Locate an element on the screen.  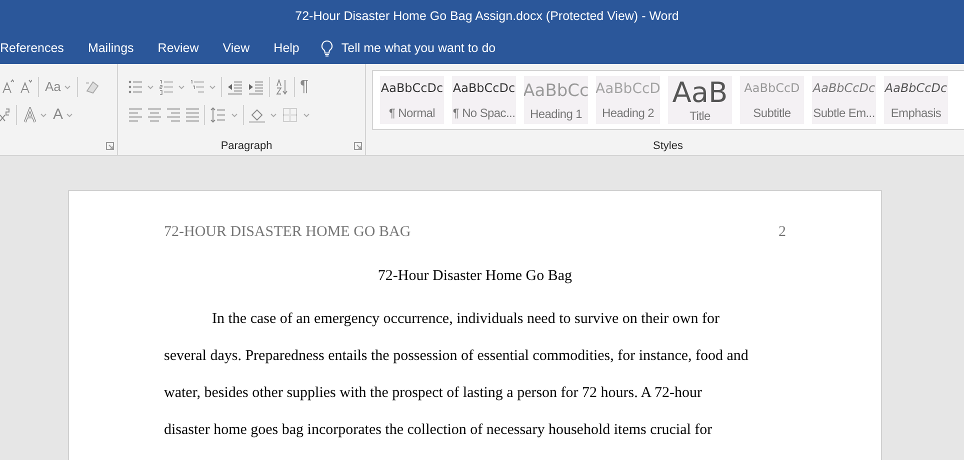
borders-icon is located at coordinates (290, 115).